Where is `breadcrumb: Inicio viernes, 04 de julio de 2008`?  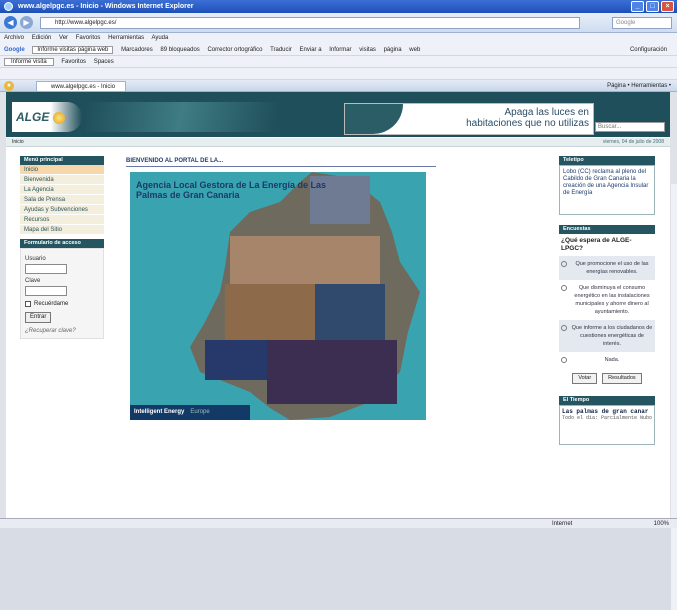
breadcrumb: Inicio viernes, 04 de julio de 2008 is located at coordinates (338, 142).